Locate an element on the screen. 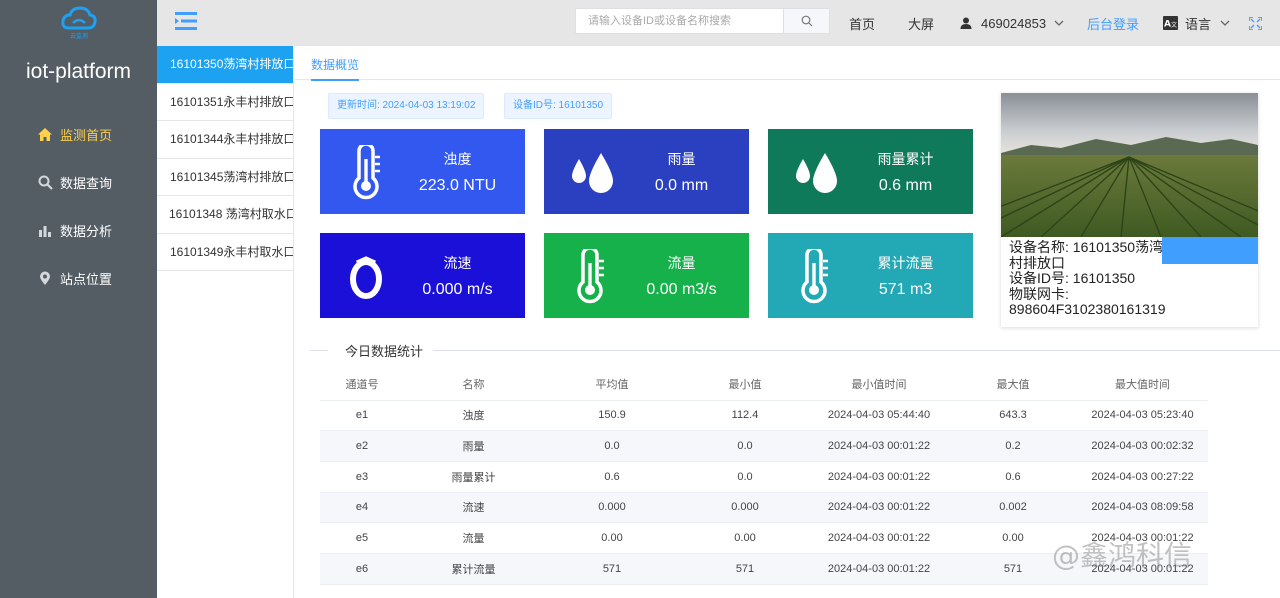 The height and width of the screenshot is (598, 1280). column-header: 平均值 is located at coordinates (612, 384).